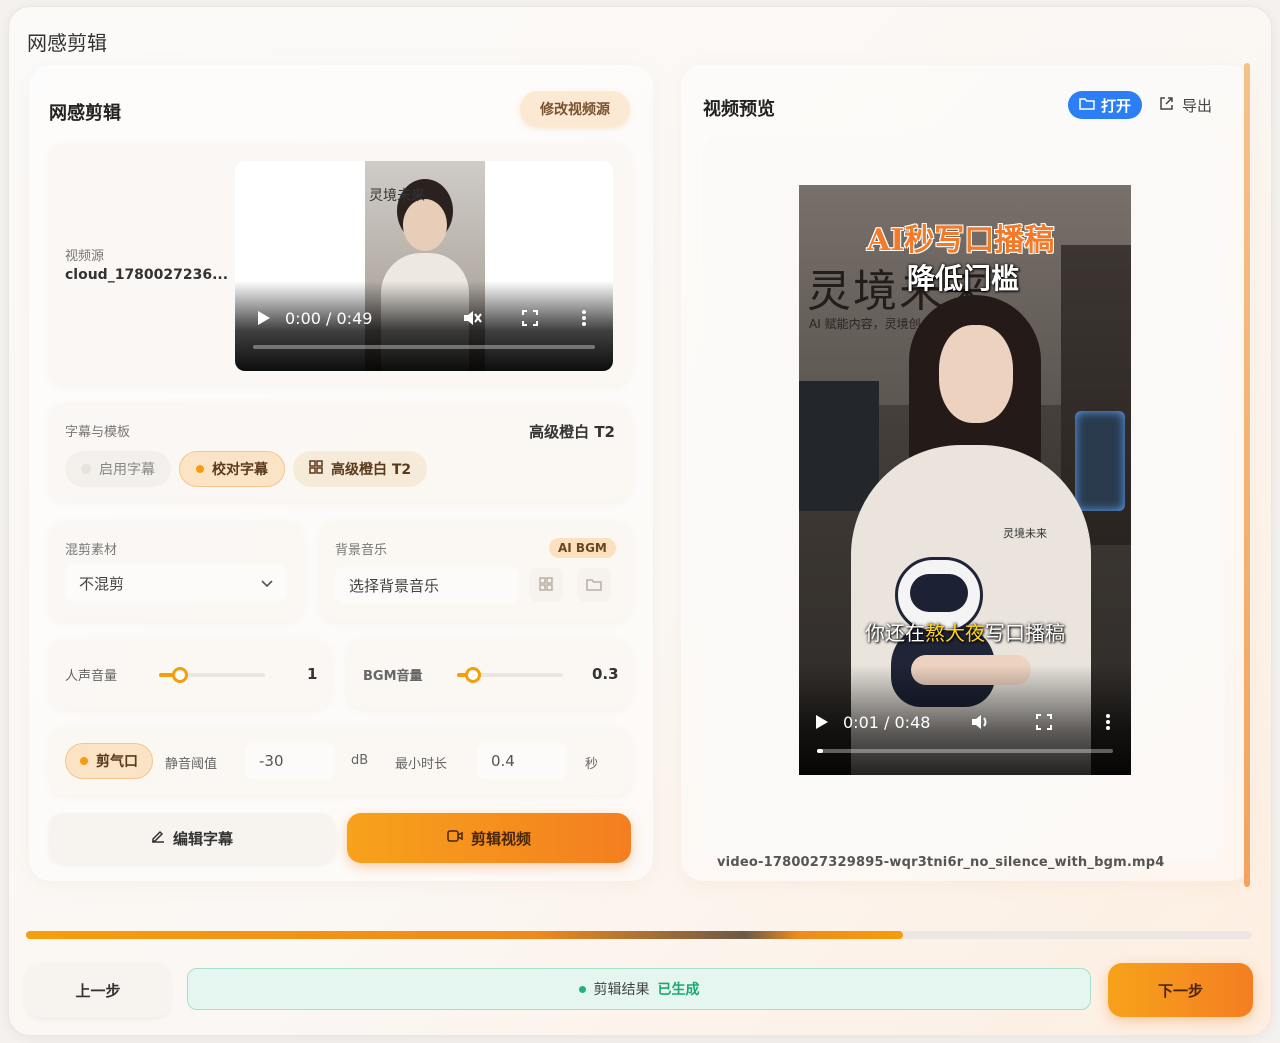  Describe the element at coordinates (329, 318) in the screenshot. I see `video-time: 0:00 / 0:49` at that location.